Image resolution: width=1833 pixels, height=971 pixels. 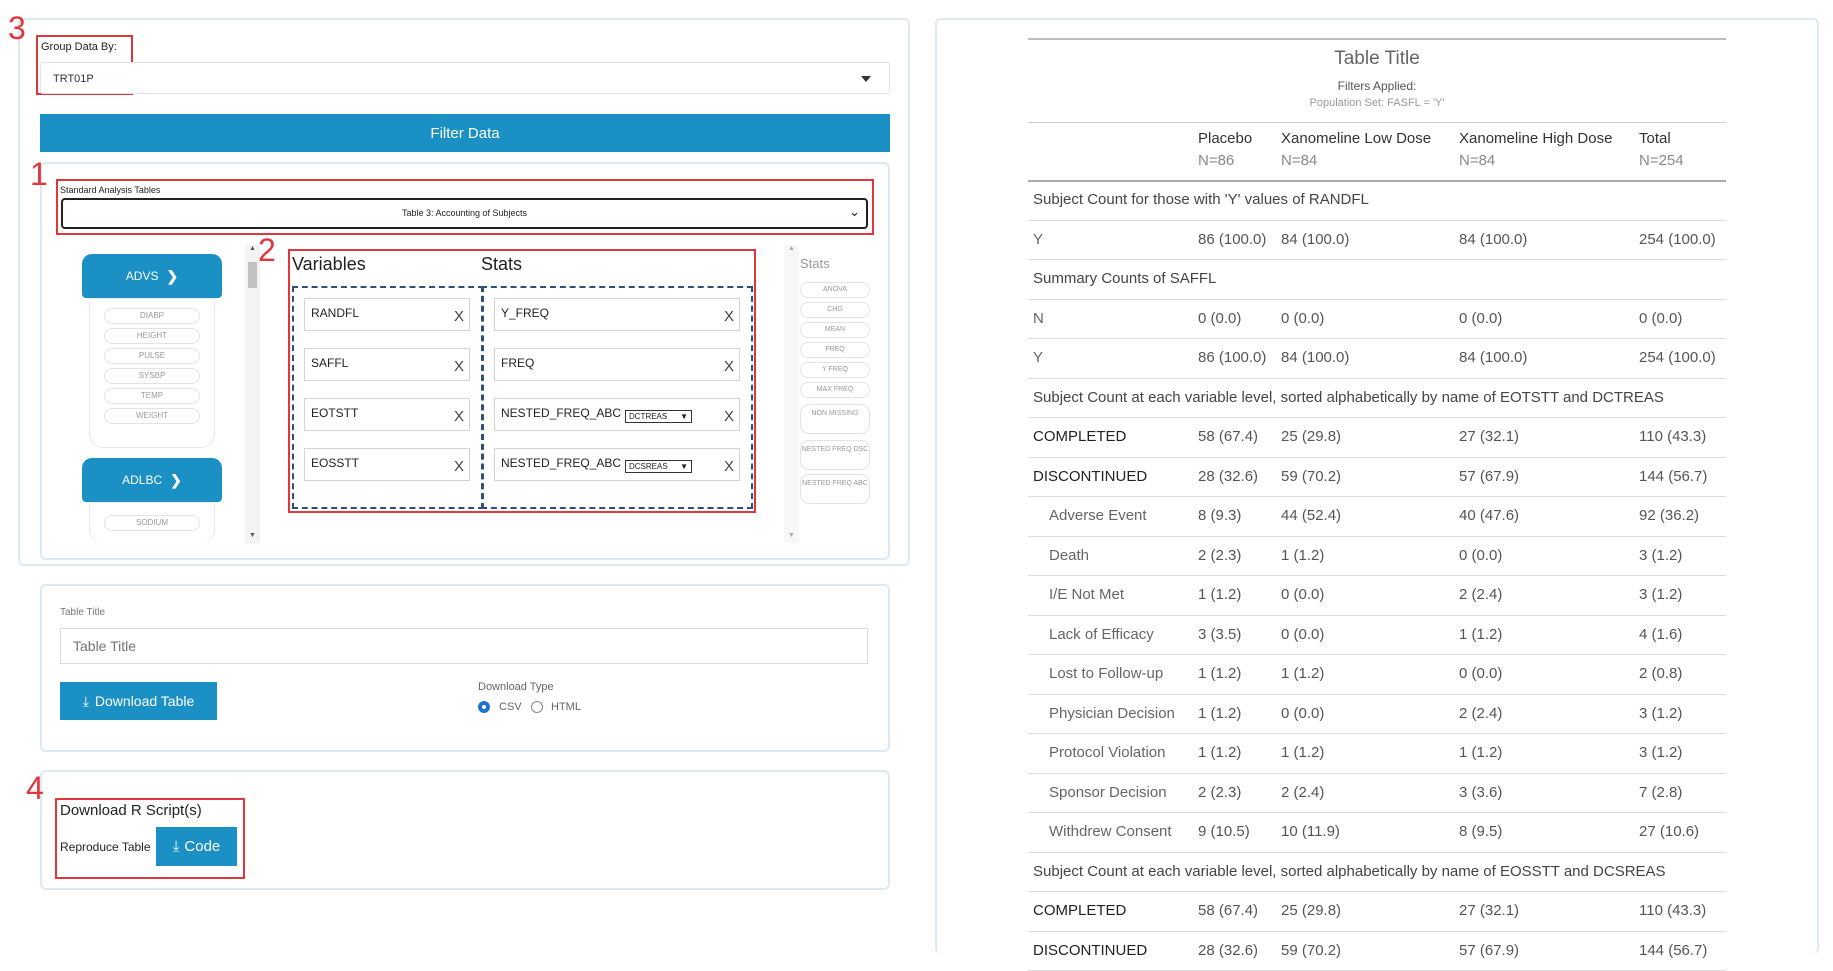 I want to click on code-button: ⤓ Code, so click(x=196, y=846).